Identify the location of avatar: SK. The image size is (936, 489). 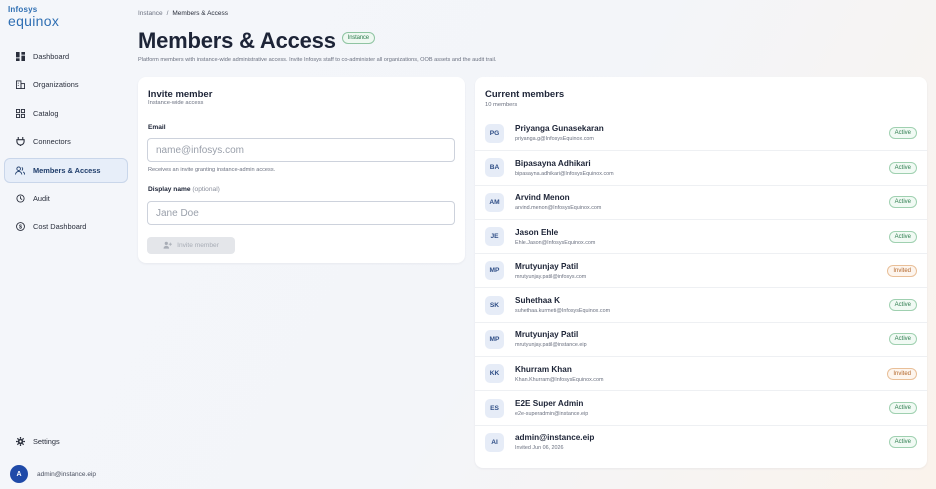
(494, 305).